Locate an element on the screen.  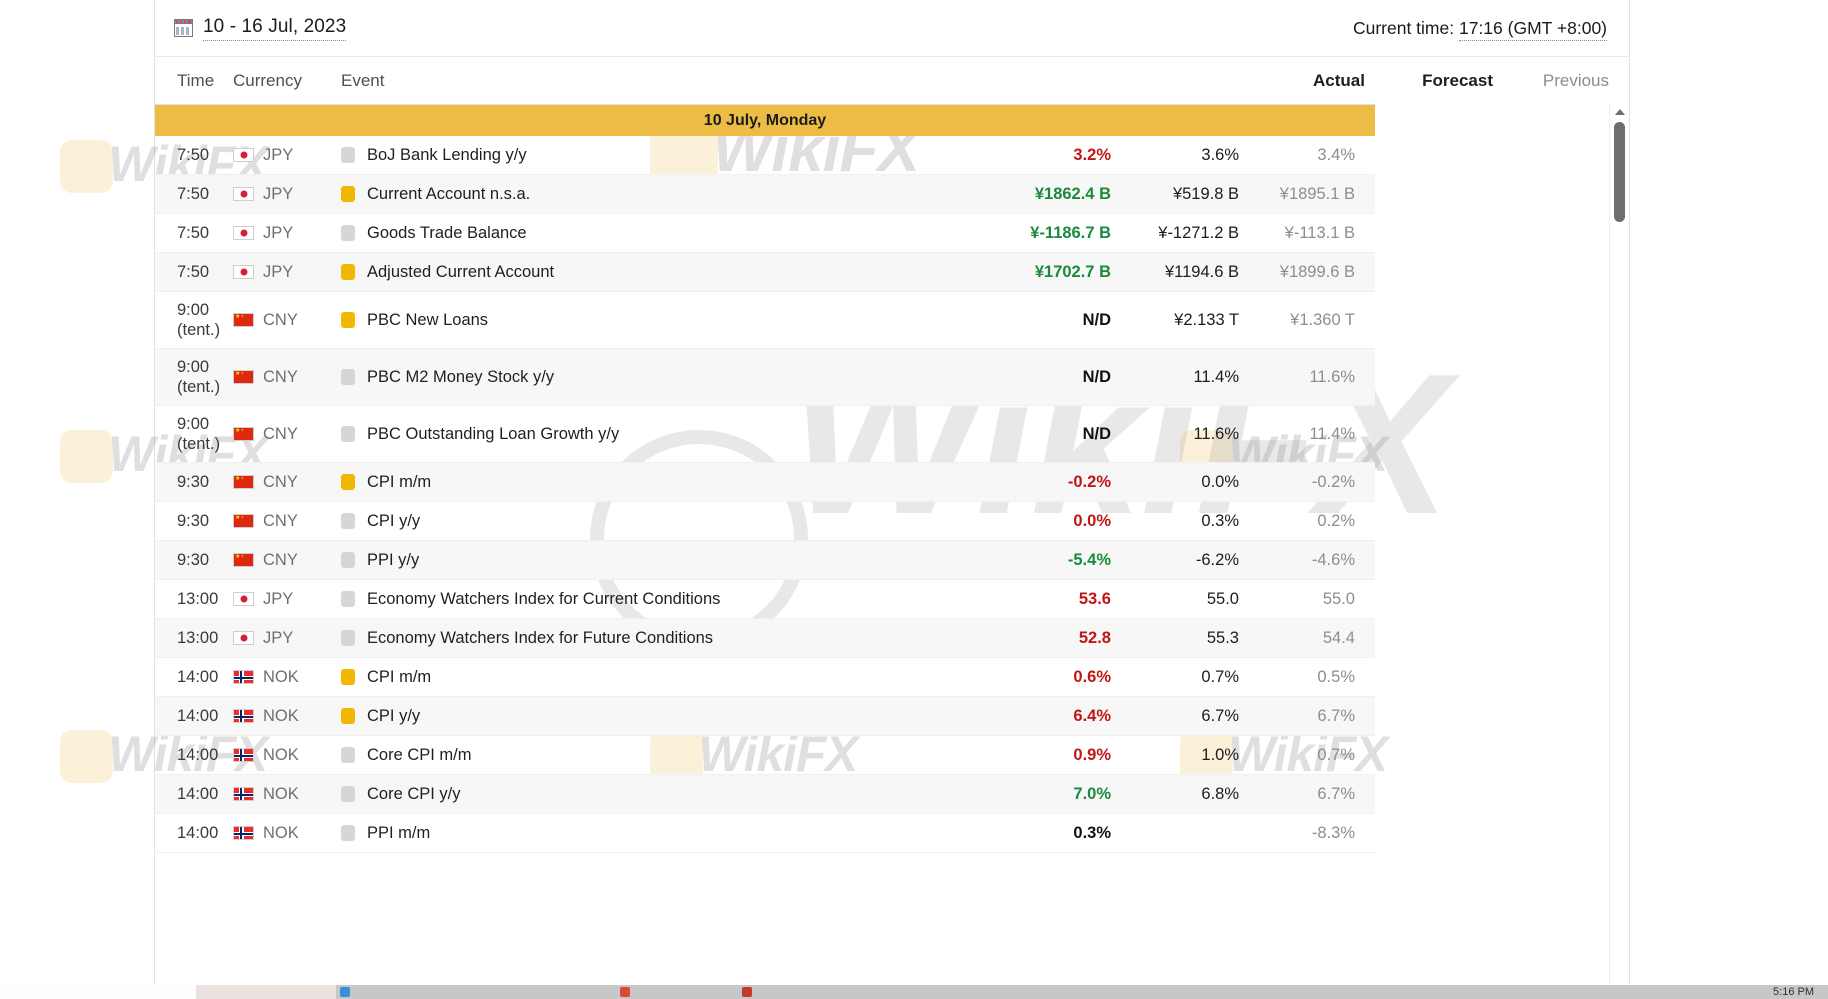
table-row: 14:00 NOK Core CPI m/m 0.9% 1.0% 0.7% is located at coordinates (765, 755).